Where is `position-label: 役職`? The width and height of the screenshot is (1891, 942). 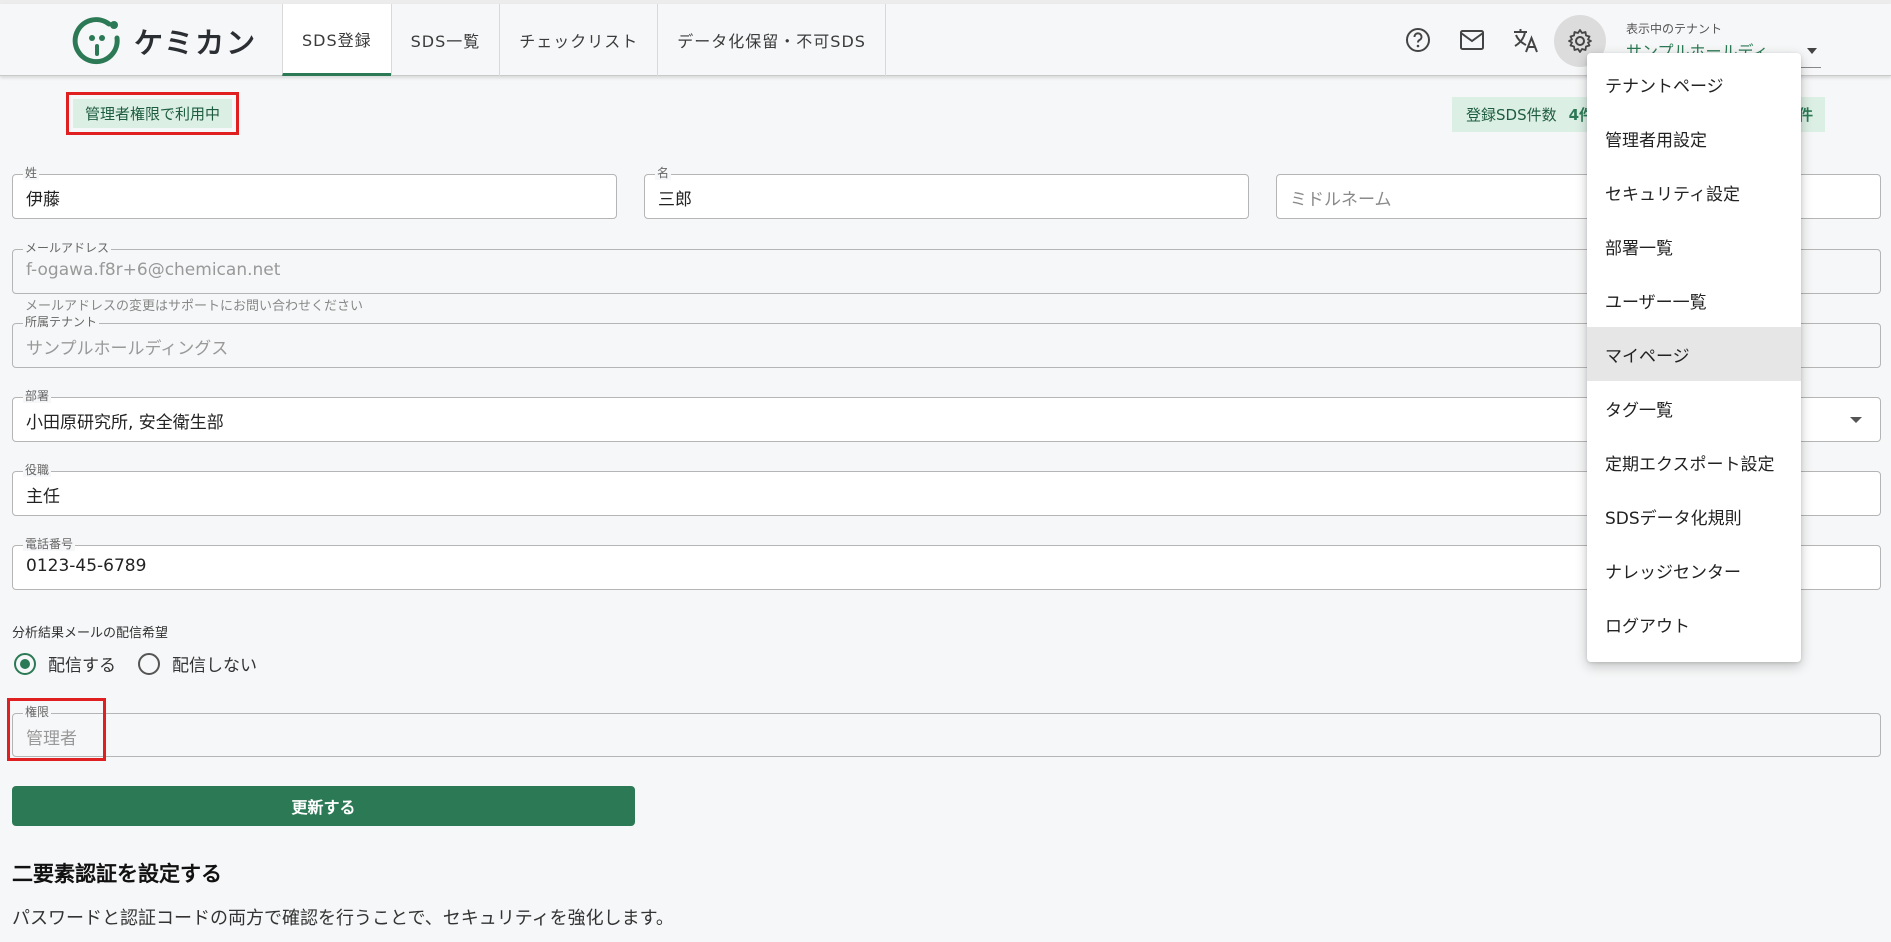 position-label: 役職 is located at coordinates (37, 470).